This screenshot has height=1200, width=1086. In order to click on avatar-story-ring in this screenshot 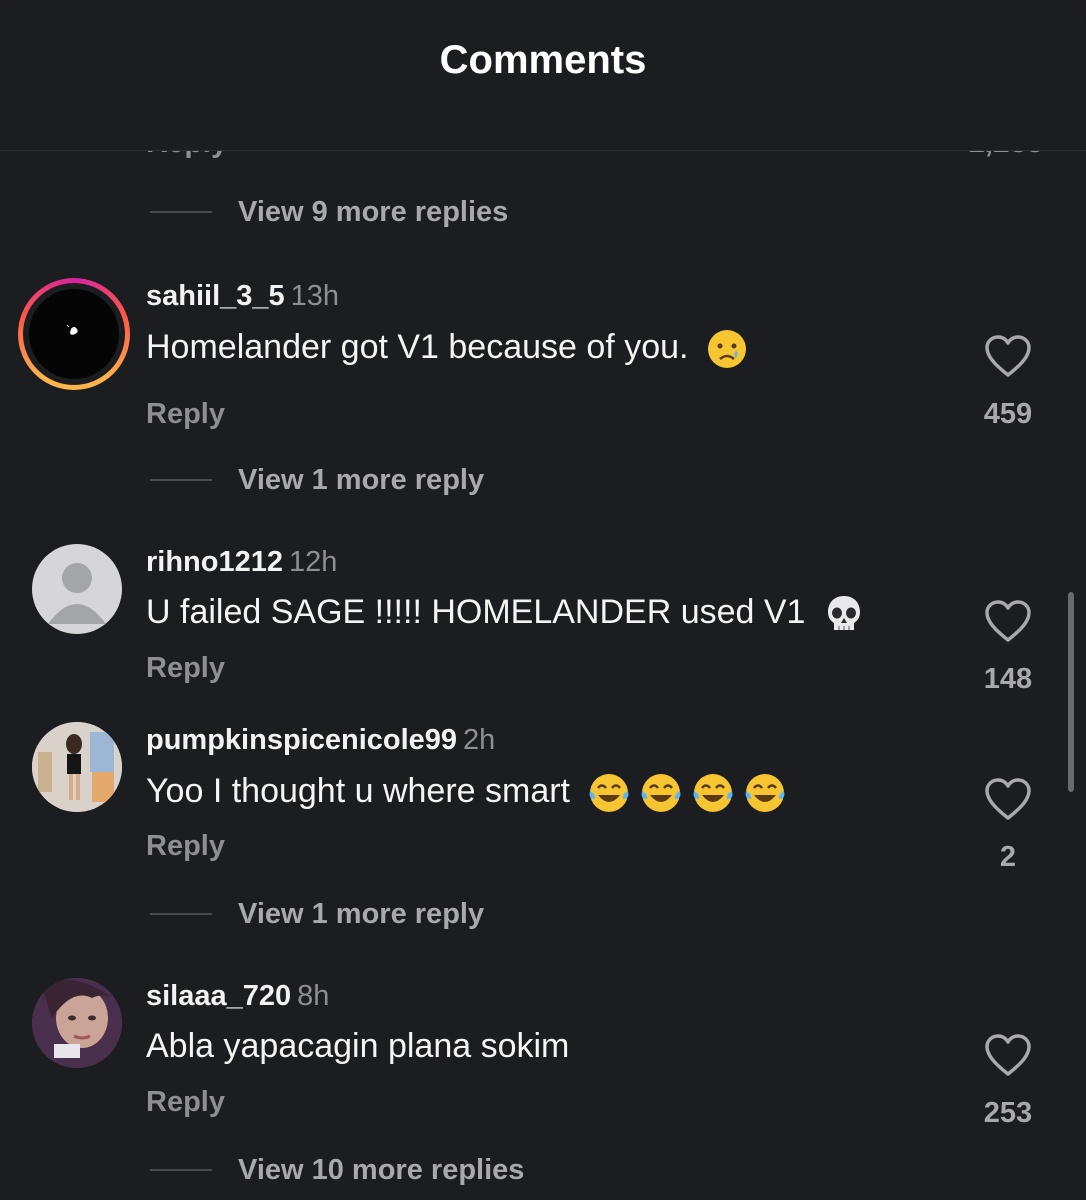, I will do `click(74, 334)`.